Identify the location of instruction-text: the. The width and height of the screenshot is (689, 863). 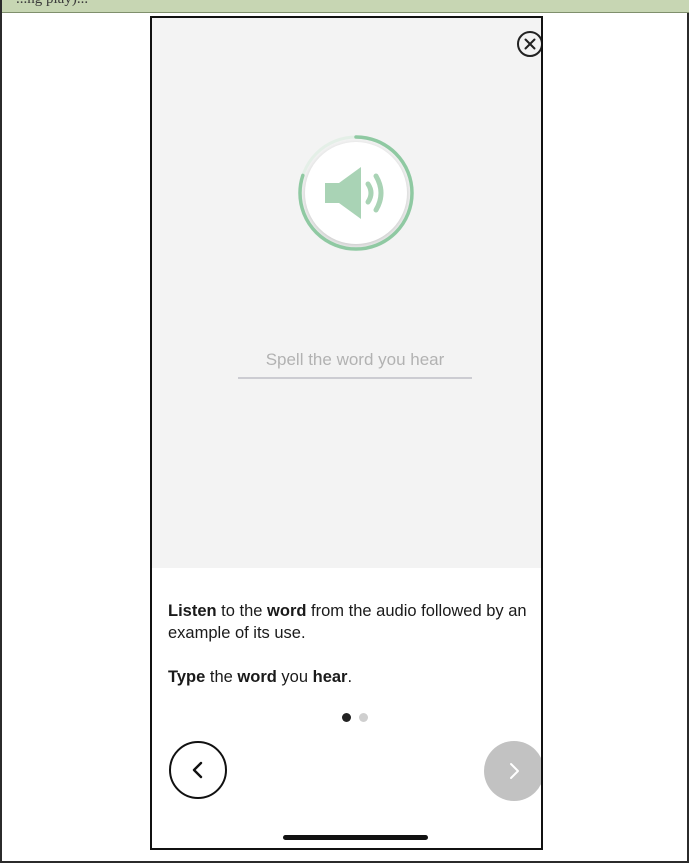
(221, 677).